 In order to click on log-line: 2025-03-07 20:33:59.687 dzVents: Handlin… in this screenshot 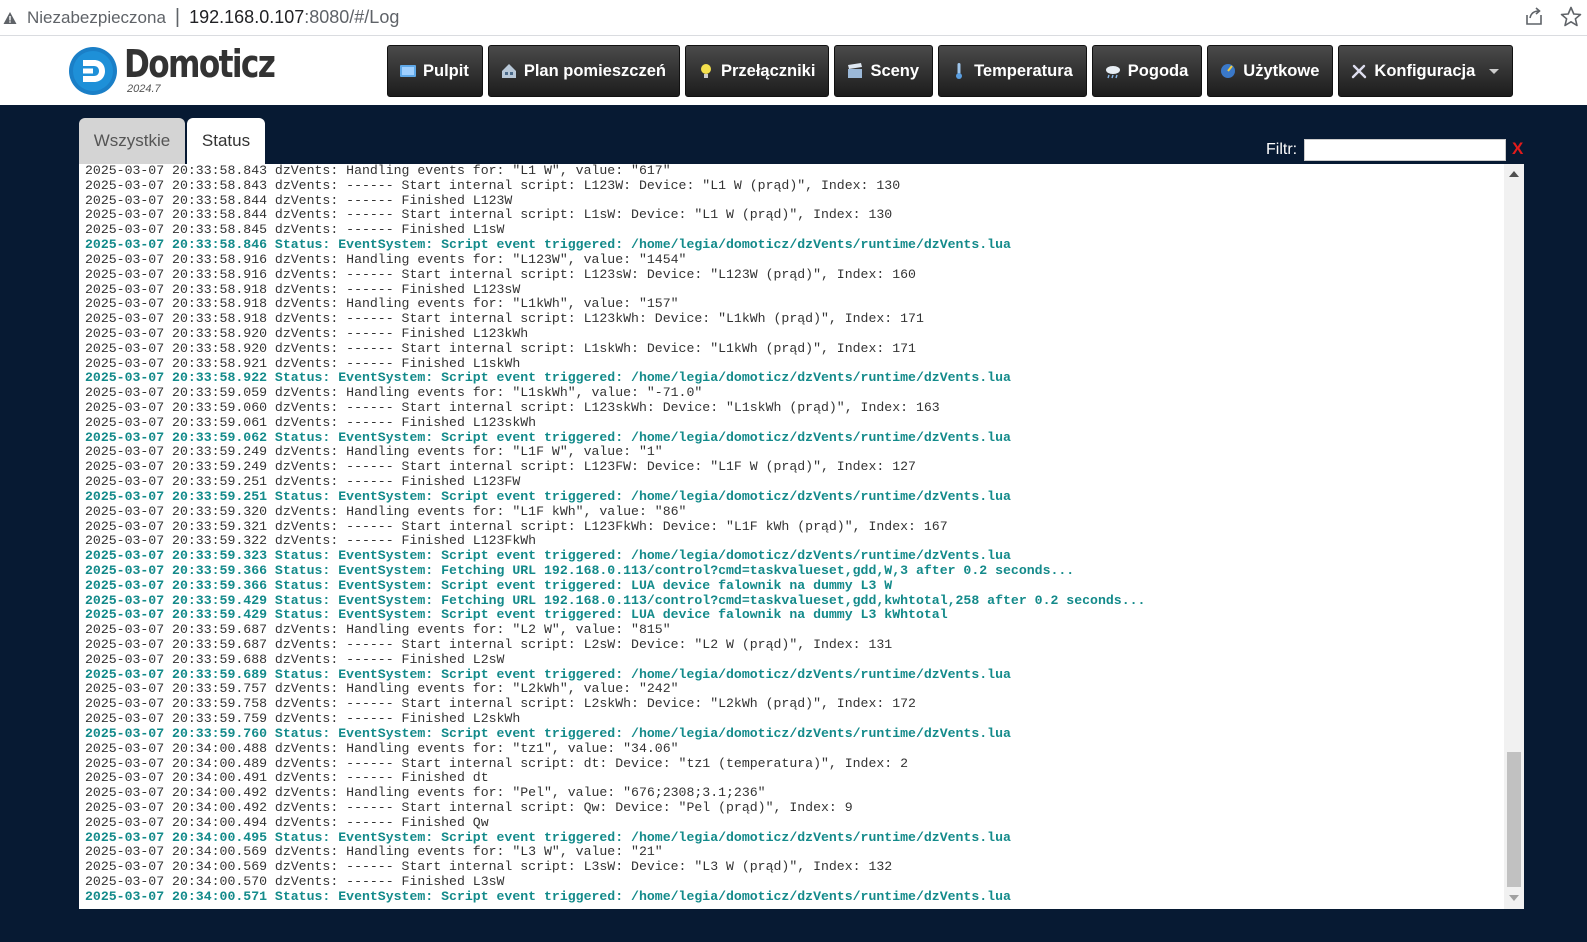, I will do `click(378, 630)`.